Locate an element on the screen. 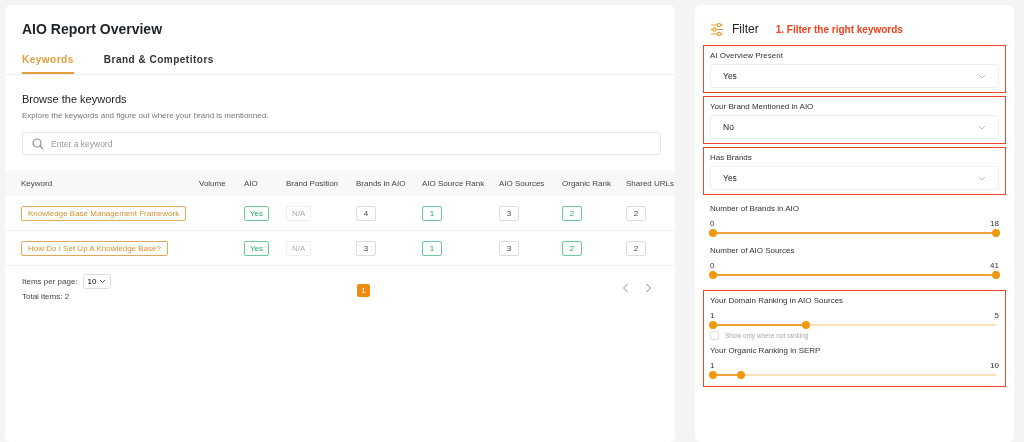 The width and height of the screenshot is (1024, 442). filter-label: Number of Brands in AIO is located at coordinates (755, 209).